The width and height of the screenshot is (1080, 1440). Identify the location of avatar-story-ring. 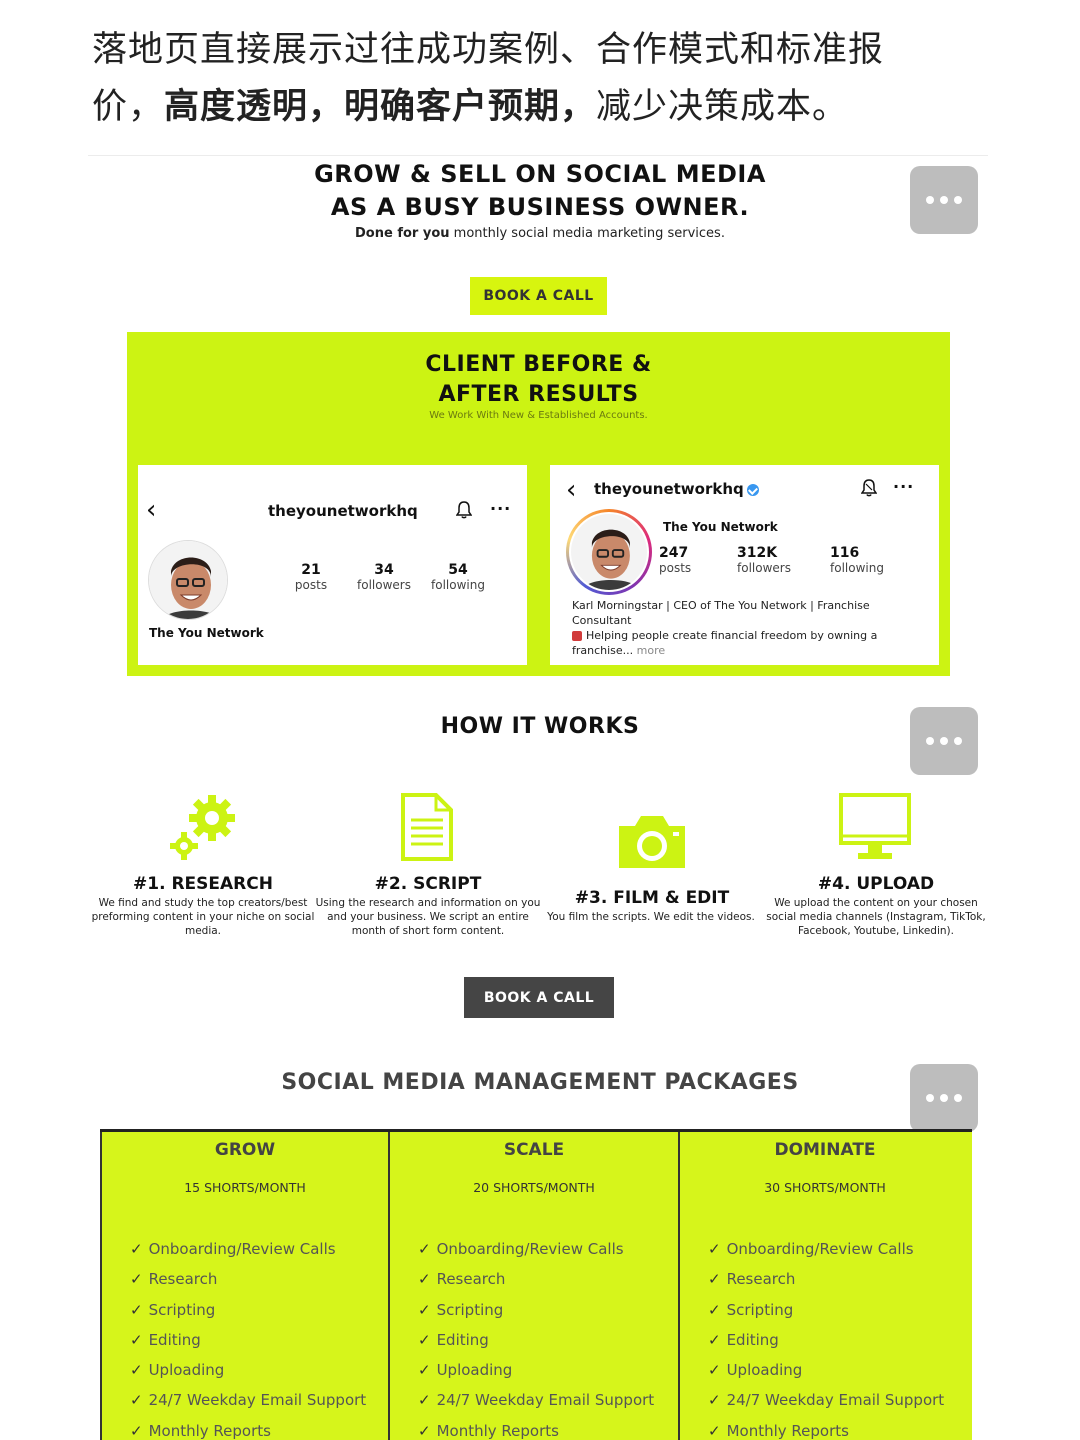
(609, 552).